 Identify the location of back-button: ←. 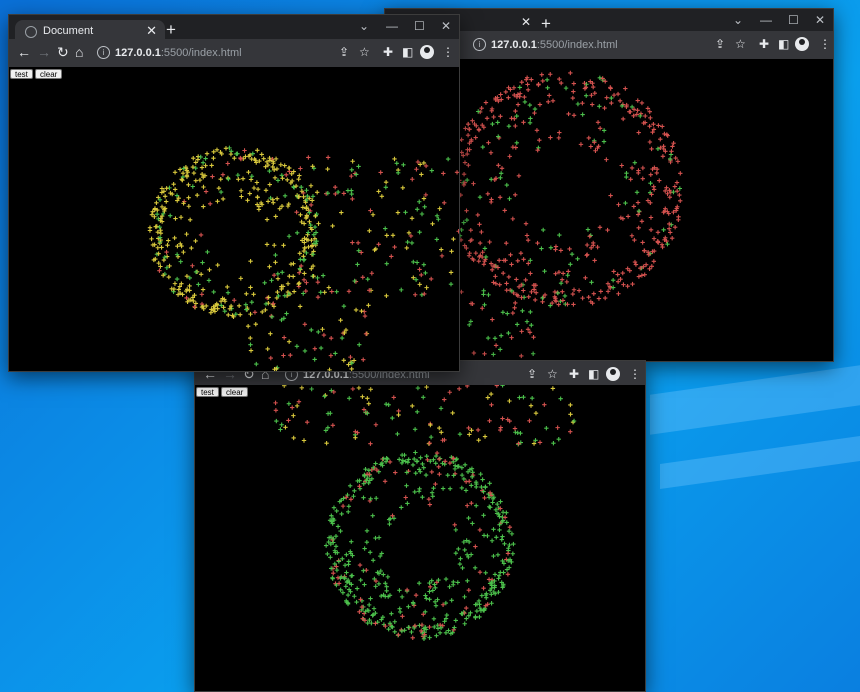
(24, 52).